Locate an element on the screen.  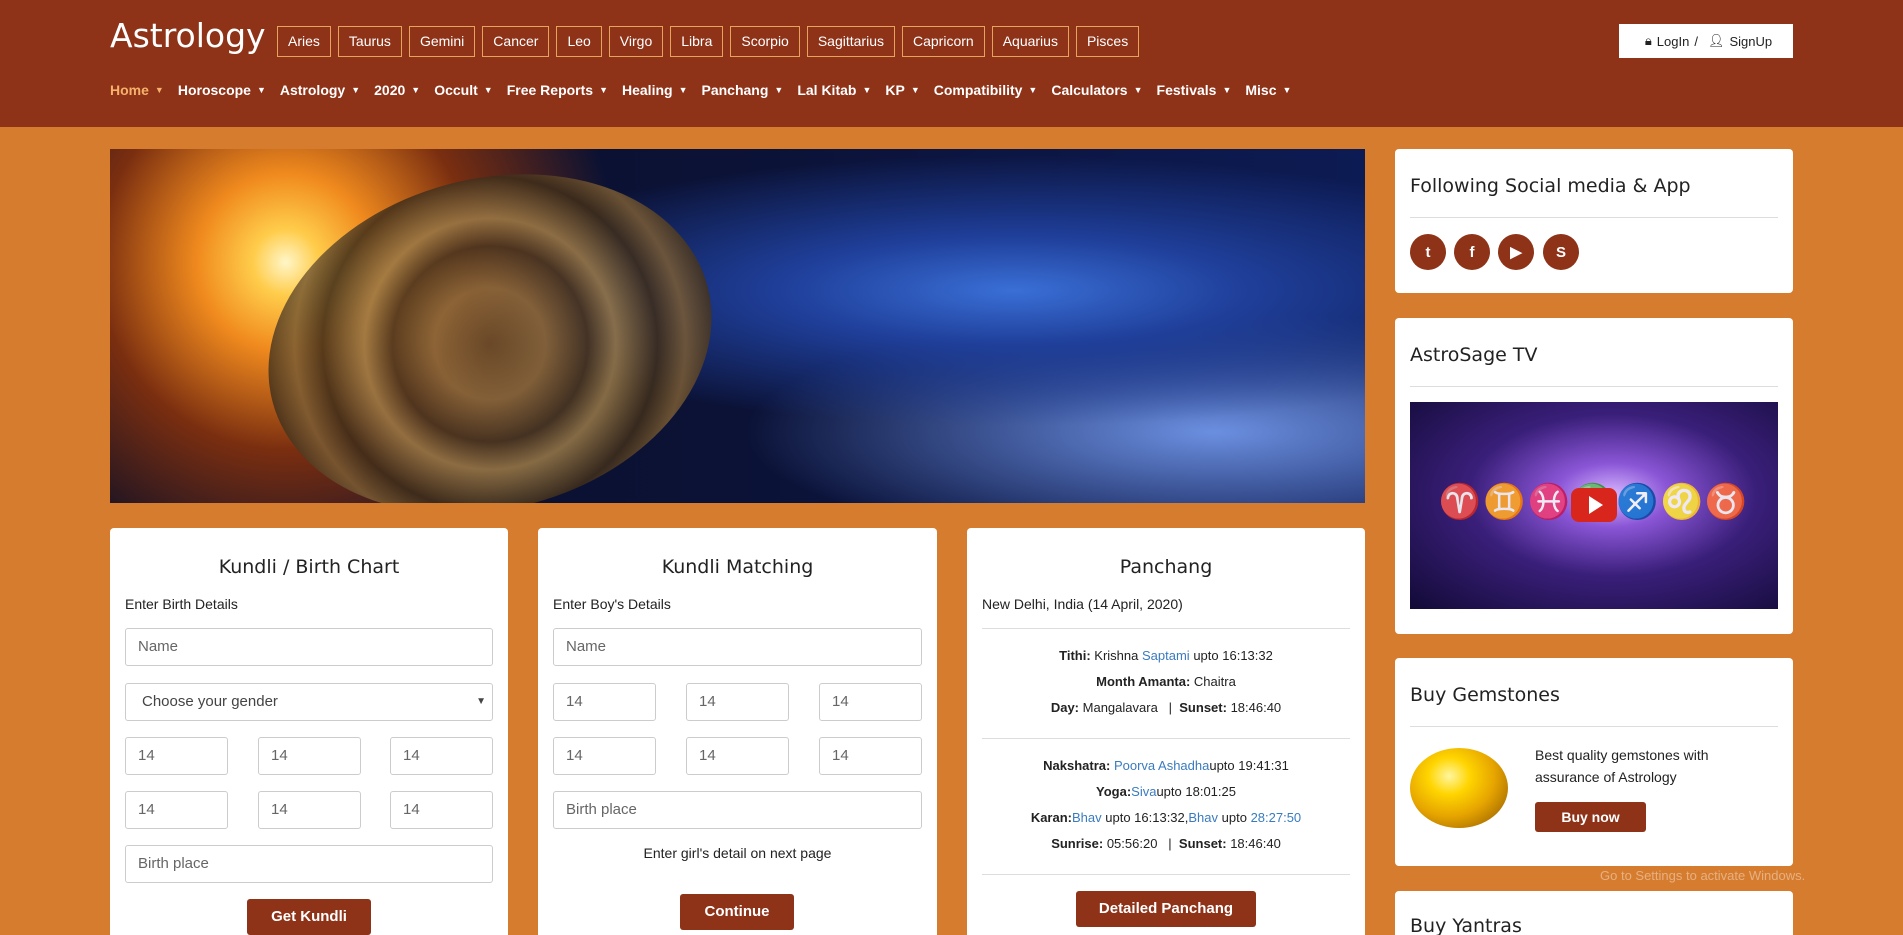
continue-button: Continue is located at coordinates (737, 912).